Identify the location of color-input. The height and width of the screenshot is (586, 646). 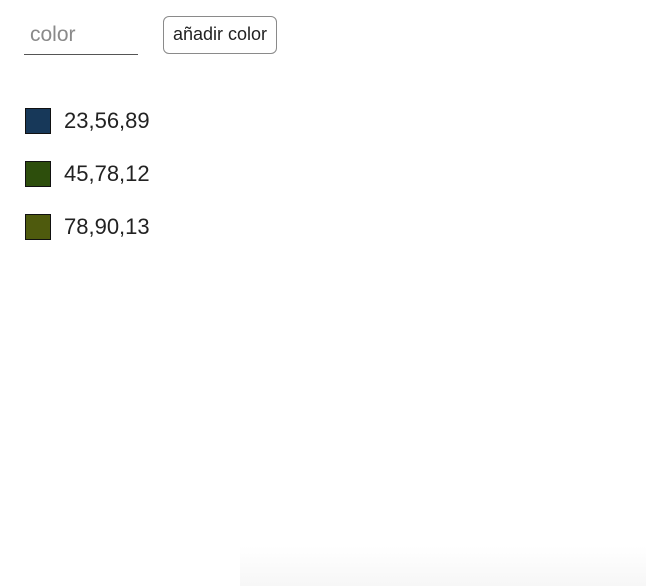
(81, 35).